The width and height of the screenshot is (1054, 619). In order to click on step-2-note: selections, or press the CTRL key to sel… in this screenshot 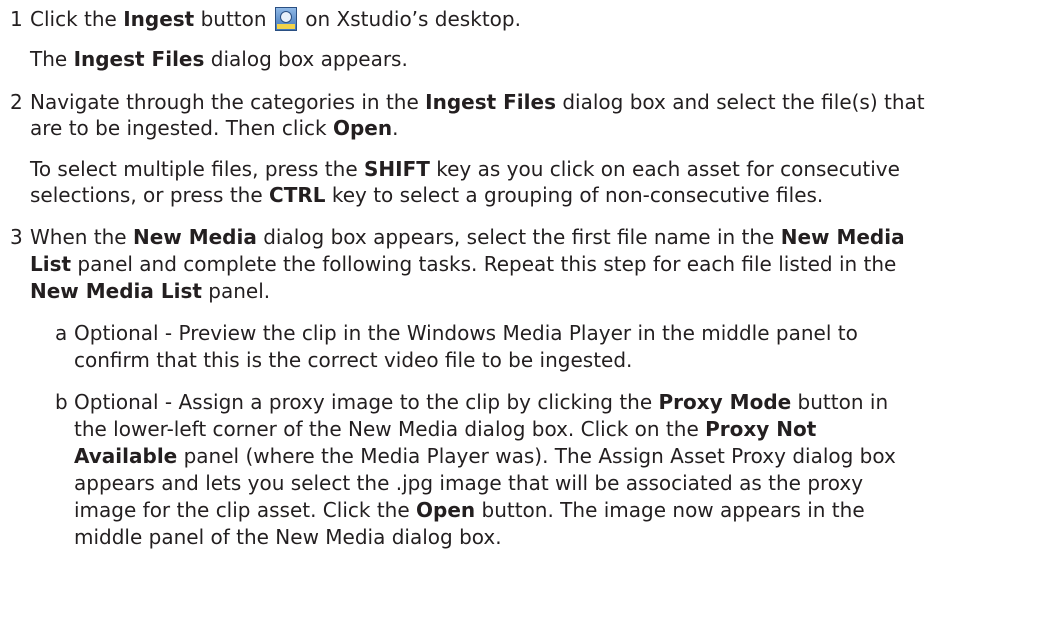, I will do `click(426, 195)`.